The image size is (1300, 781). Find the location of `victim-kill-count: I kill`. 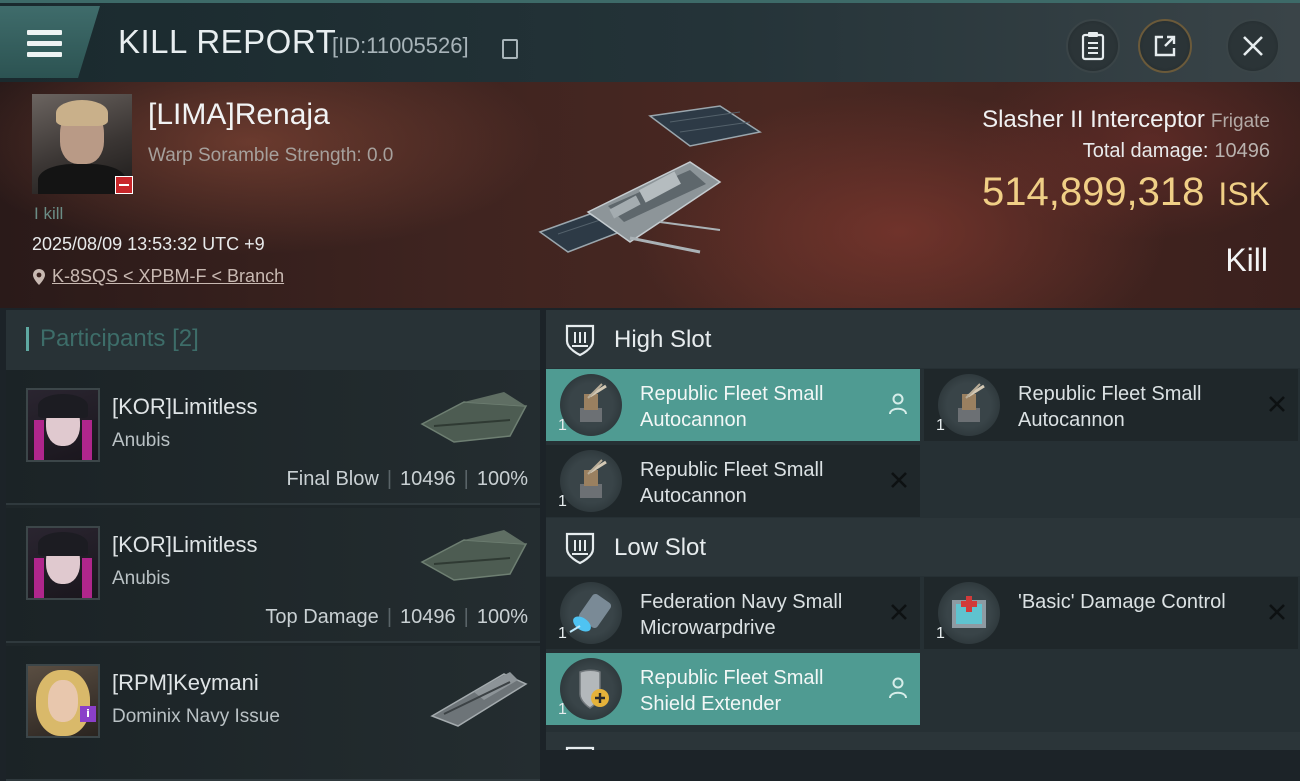

victim-kill-count: I kill is located at coordinates (49, 213).